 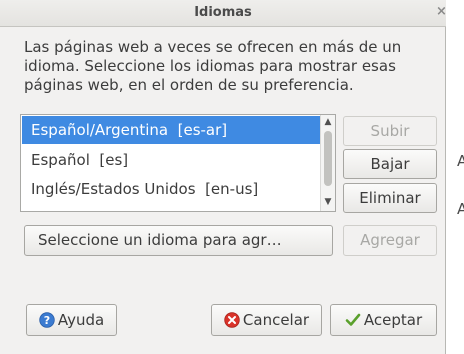 I want to click on accept-button: Aceptar, so click(x=383, y=320).